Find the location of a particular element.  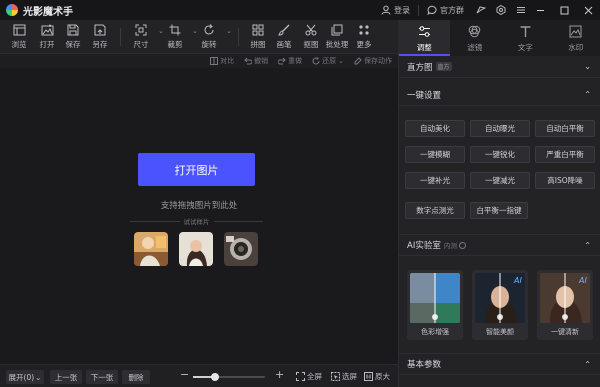

cutout-button: 抠图 is located at coordinates (311, 36).